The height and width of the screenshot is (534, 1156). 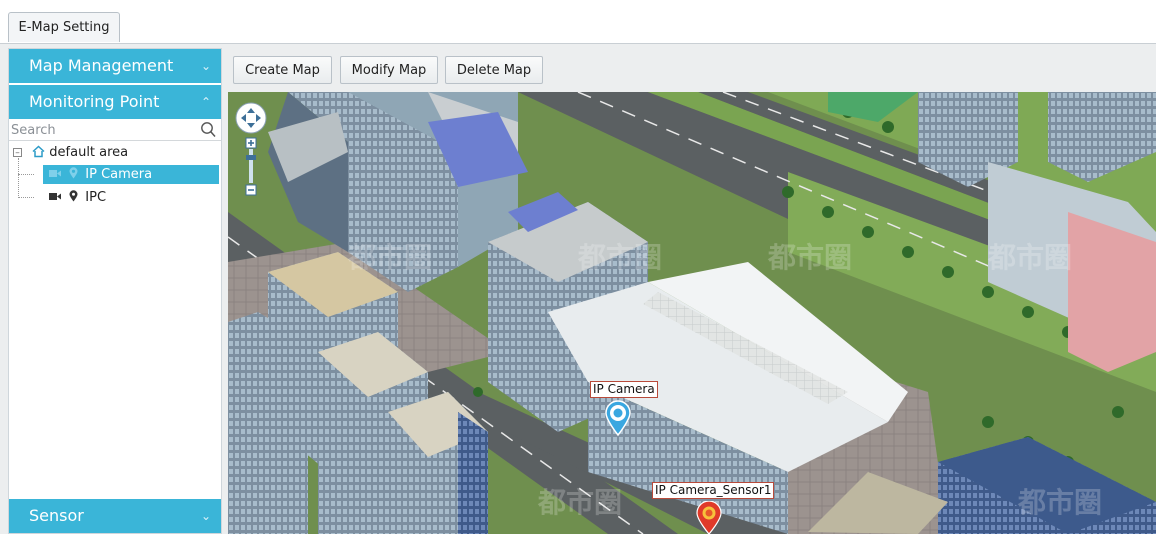 I want to click on tree-node-default-area: – default area, so click(x=117, y=152).